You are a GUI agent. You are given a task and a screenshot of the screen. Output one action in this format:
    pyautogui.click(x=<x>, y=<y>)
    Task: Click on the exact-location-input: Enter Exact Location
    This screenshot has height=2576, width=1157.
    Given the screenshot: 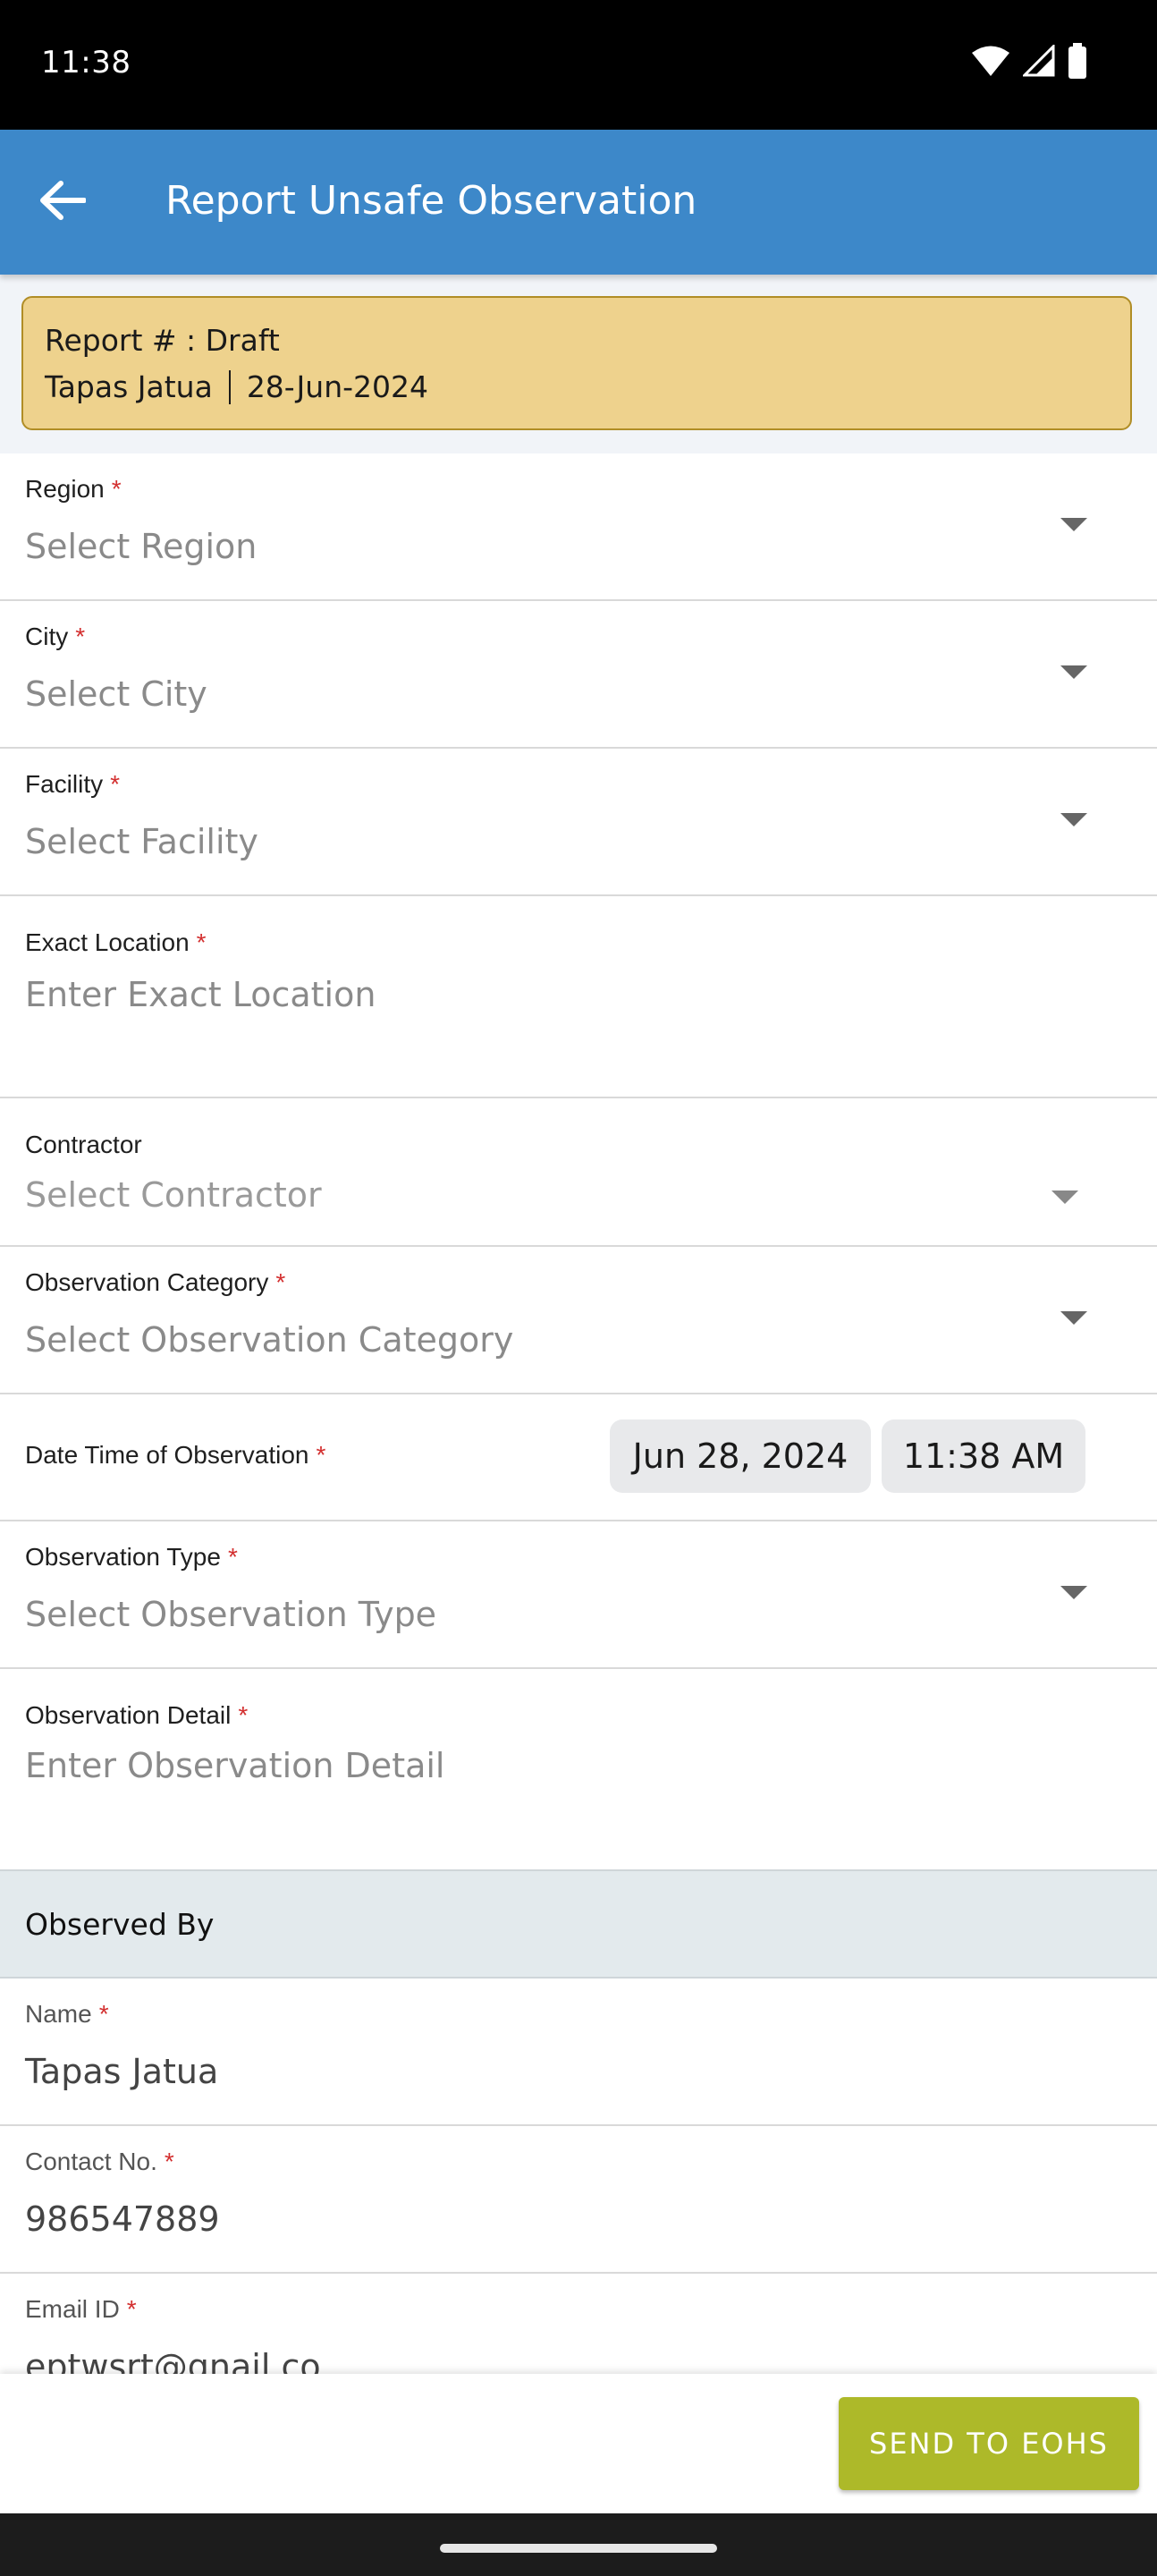 What is the action you would take?
    pyautogui.click(x=200, y=994)
    